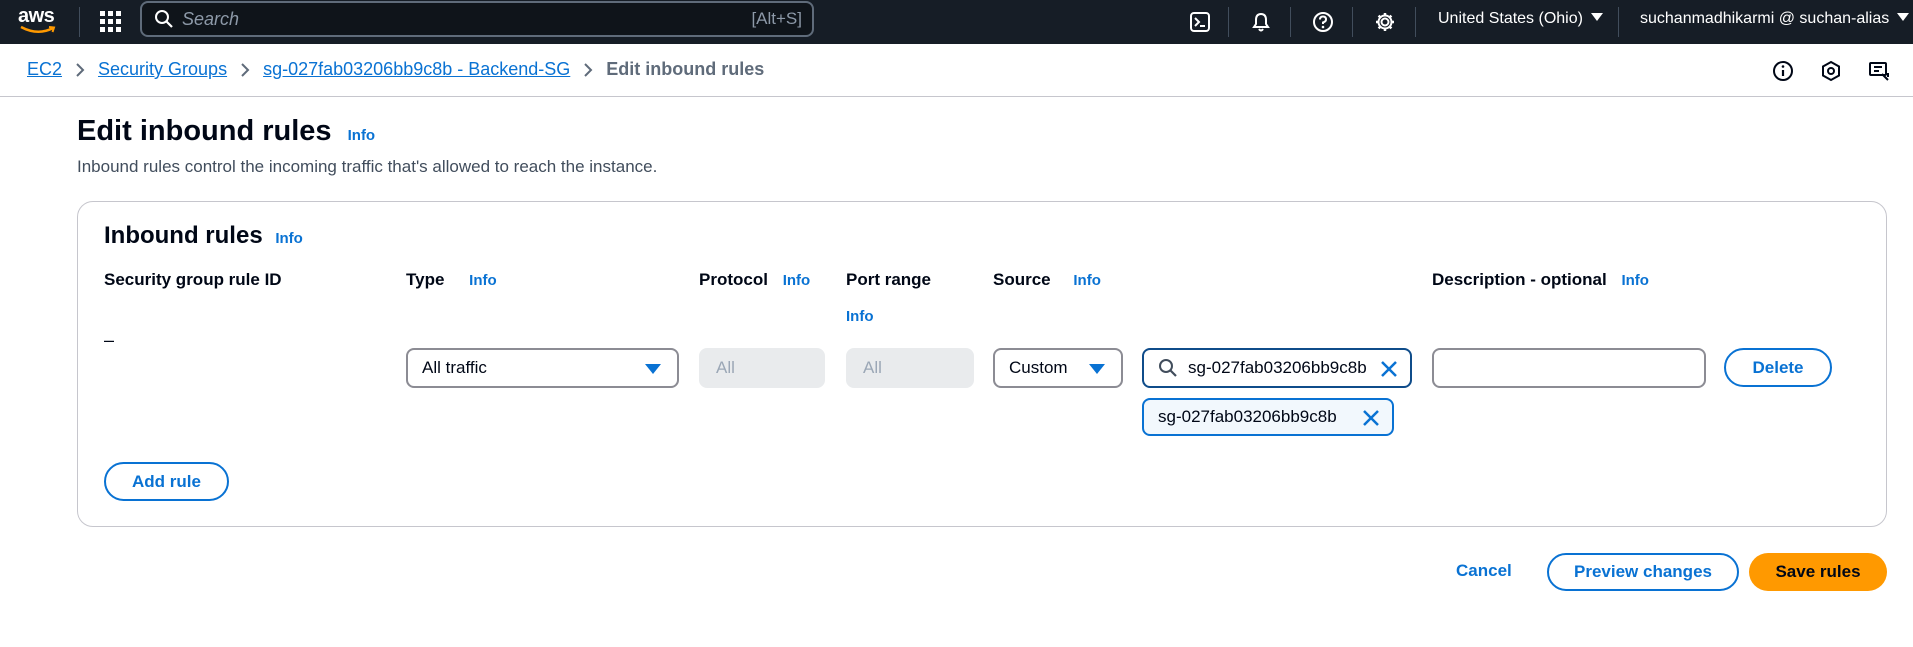 Image resolution: width=1913 pixels, height=647 pixels. I want to click on search-input, so click(452, 19).